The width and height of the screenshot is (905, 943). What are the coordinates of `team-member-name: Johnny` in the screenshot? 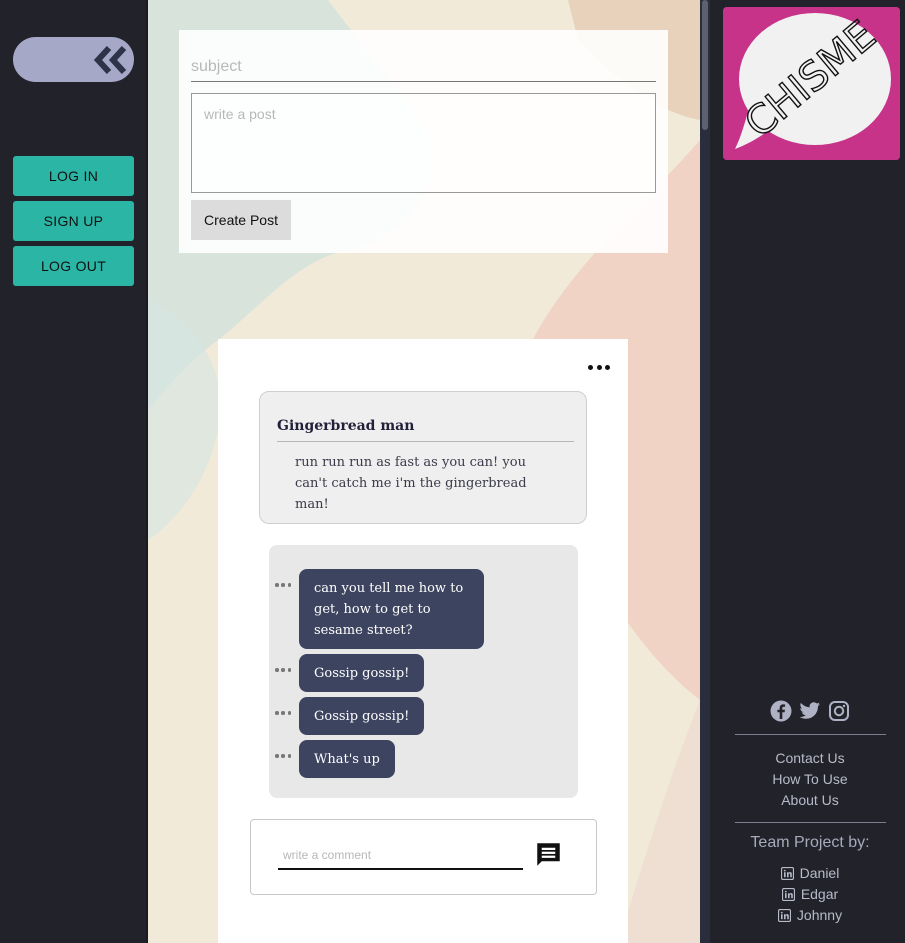 It's located at (819, 915).